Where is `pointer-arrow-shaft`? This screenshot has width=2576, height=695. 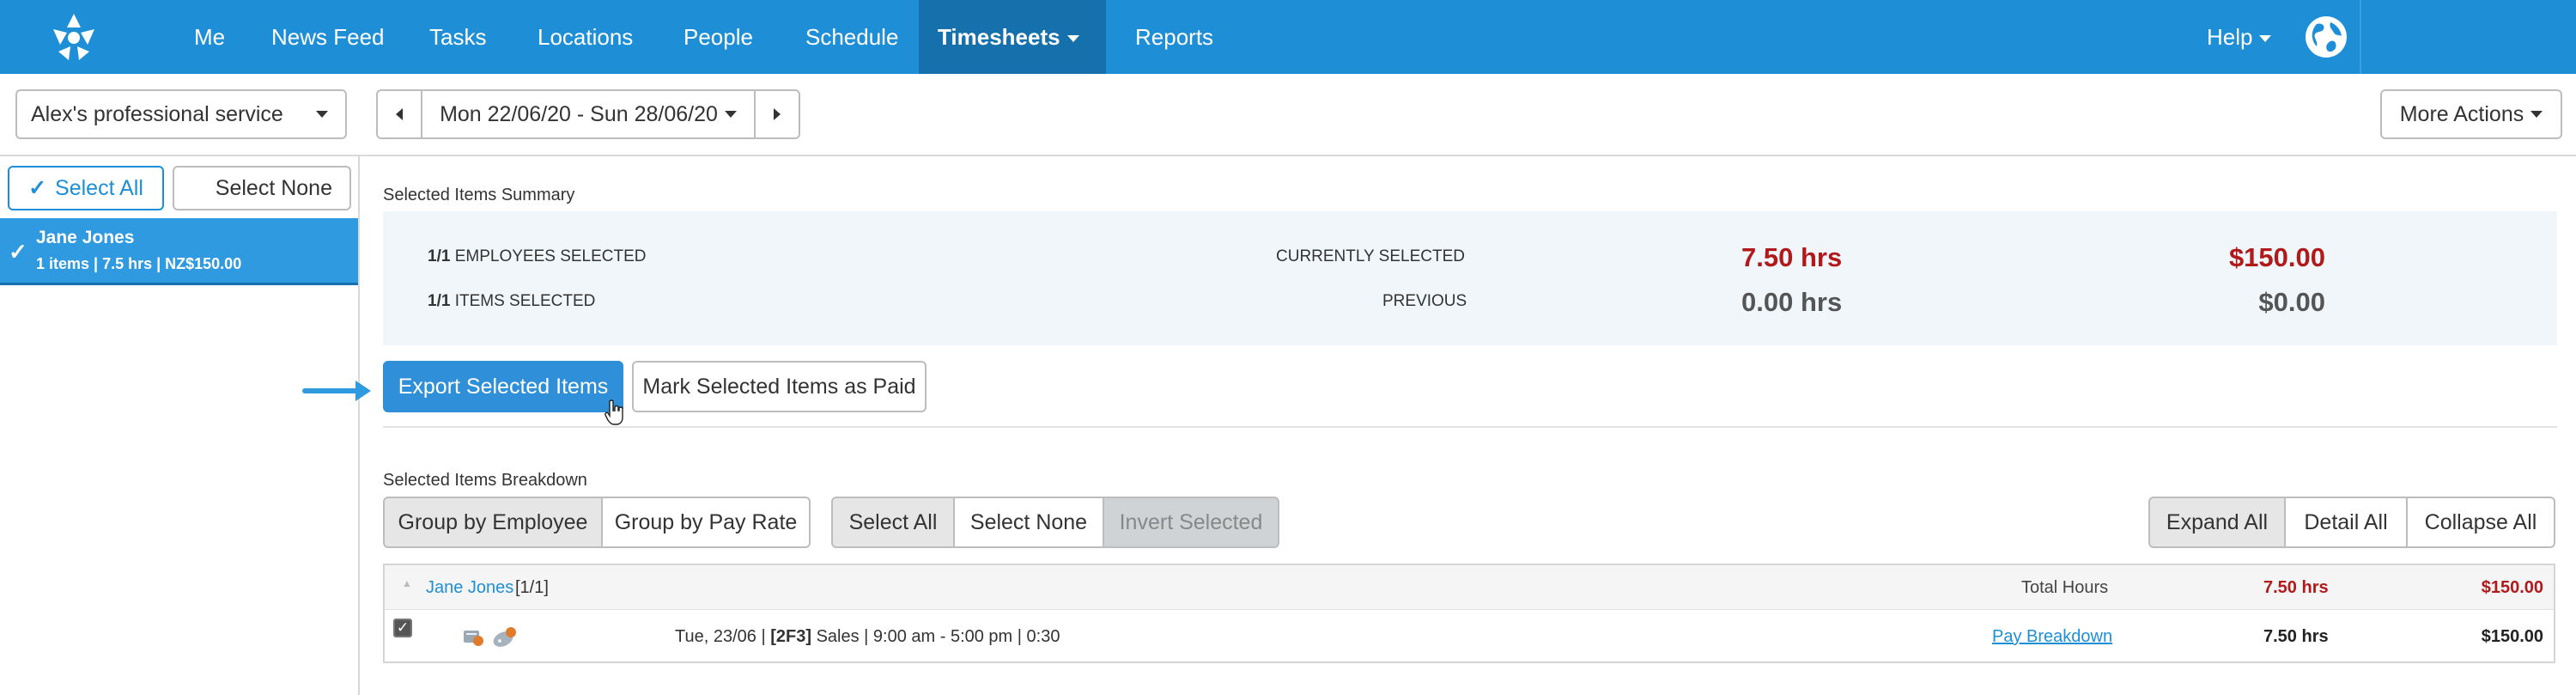
pointer-arrow-shaft is located at coordinates (330, 390).